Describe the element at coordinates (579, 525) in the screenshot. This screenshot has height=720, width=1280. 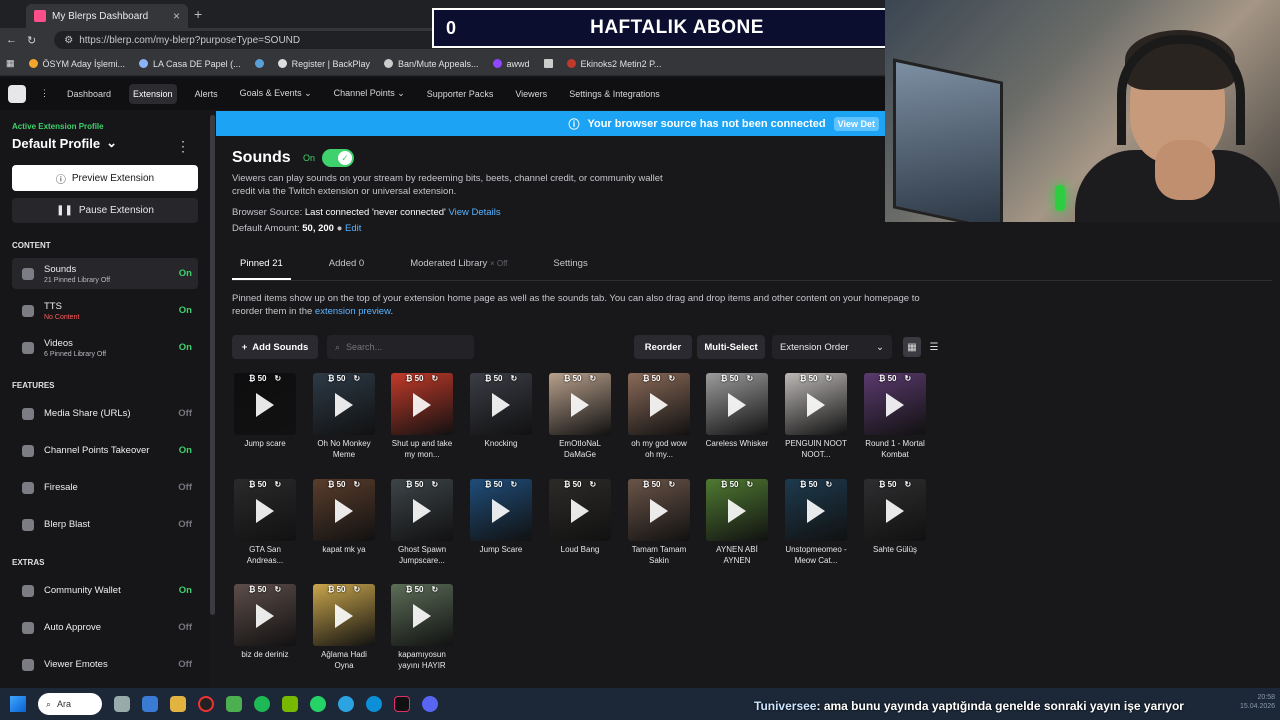
I see `sound-card: ₿ 50 ↻ Loud Bang` at that location.